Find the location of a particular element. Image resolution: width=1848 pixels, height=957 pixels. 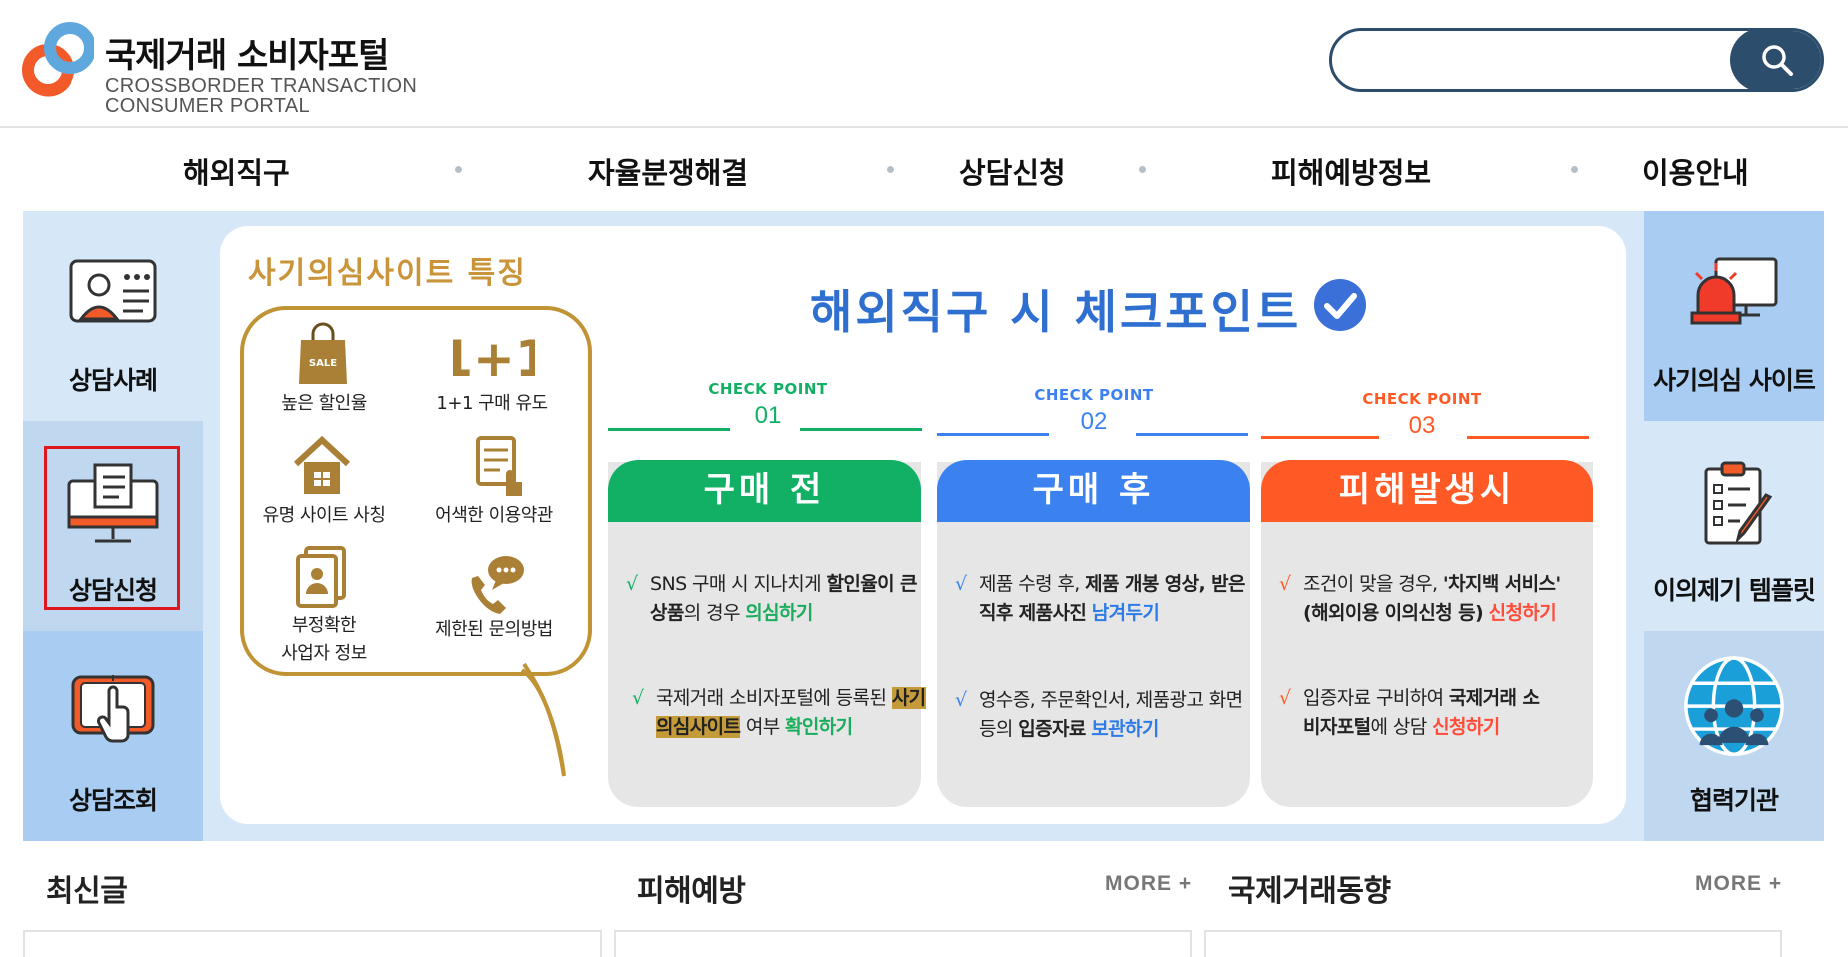

card-text: 국제거래 소비자포털에 등록된 is located at coordinates (774, 698).